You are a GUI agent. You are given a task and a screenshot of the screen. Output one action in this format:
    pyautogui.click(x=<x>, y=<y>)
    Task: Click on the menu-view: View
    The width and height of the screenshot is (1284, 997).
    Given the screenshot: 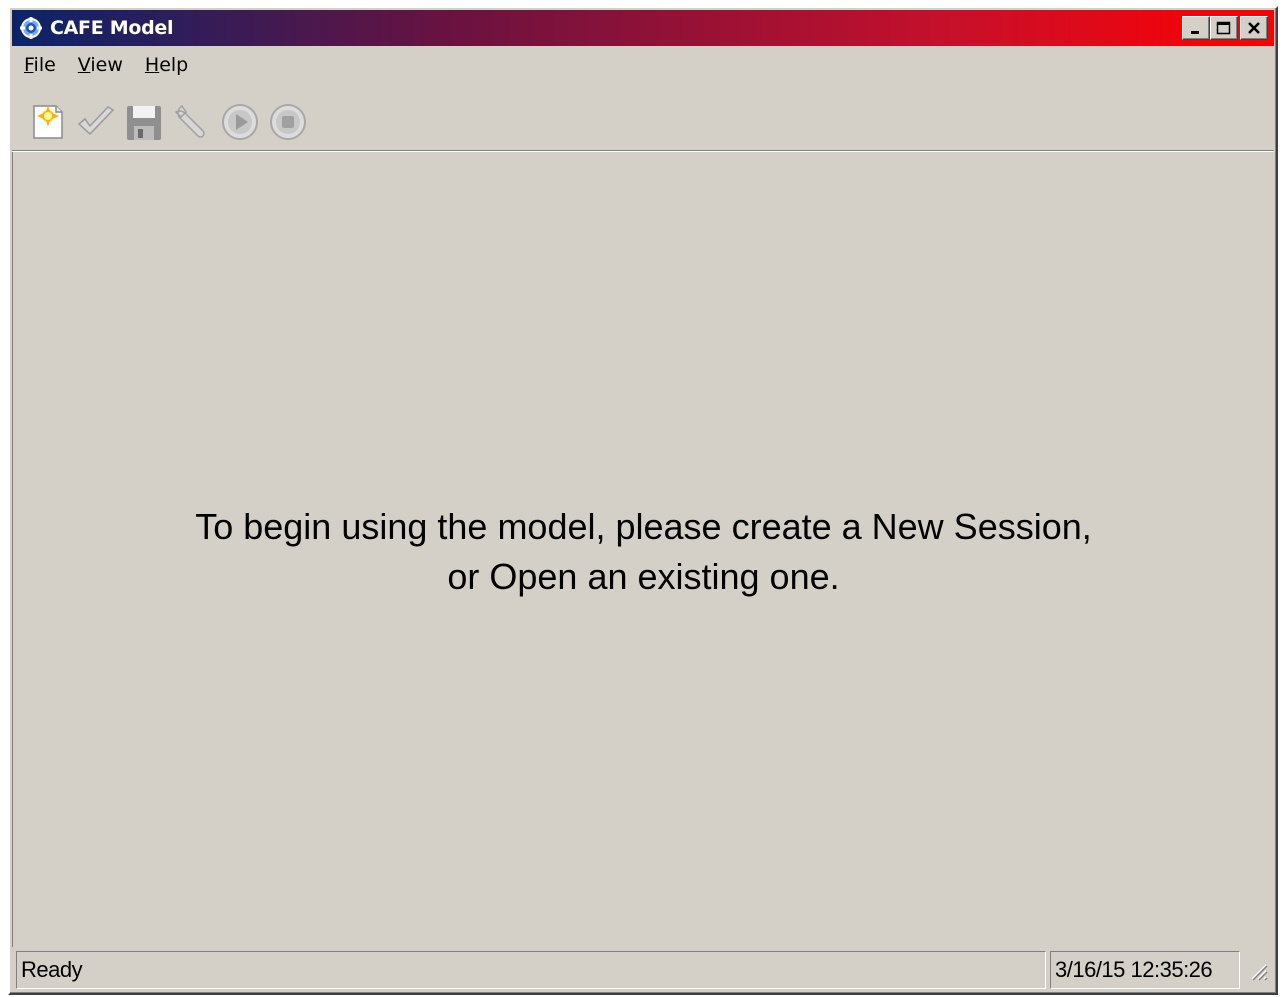 What is the action you would take?
    pyautogui.click(x=100, y=65)
    